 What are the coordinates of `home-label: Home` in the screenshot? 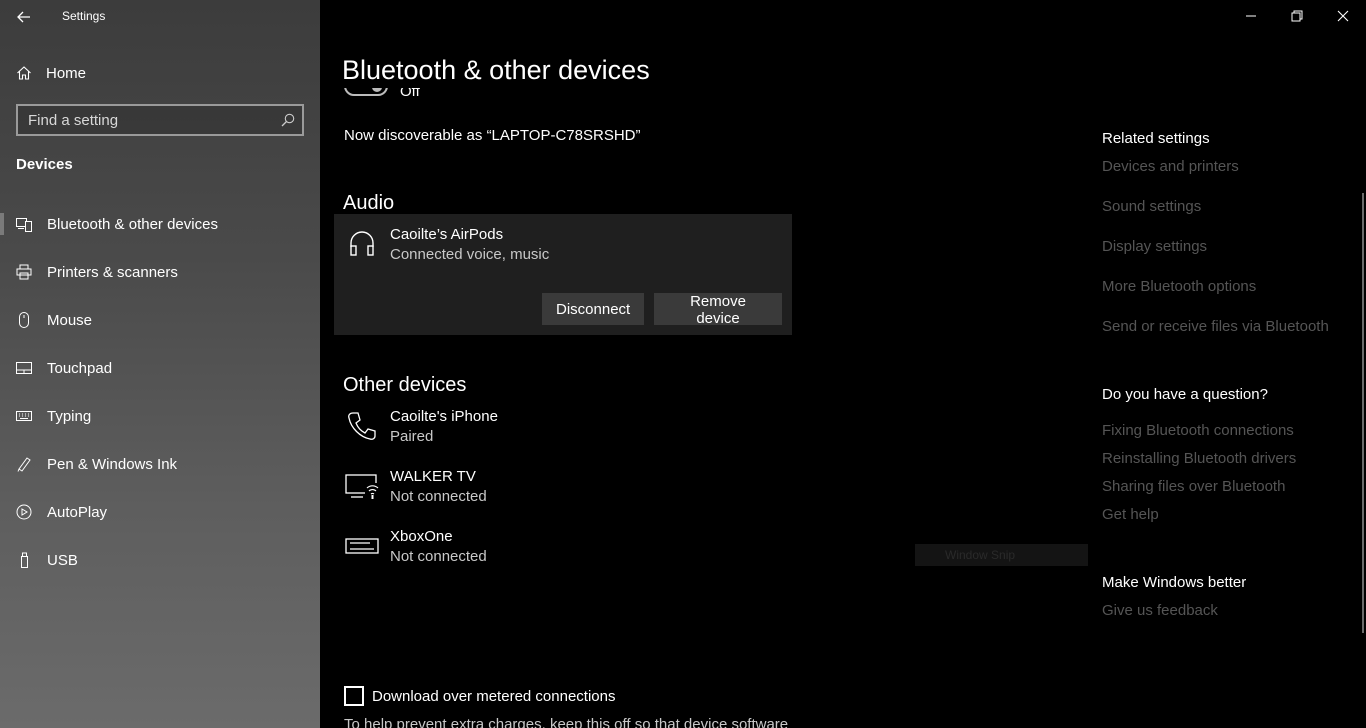 It's located at (66, 73).